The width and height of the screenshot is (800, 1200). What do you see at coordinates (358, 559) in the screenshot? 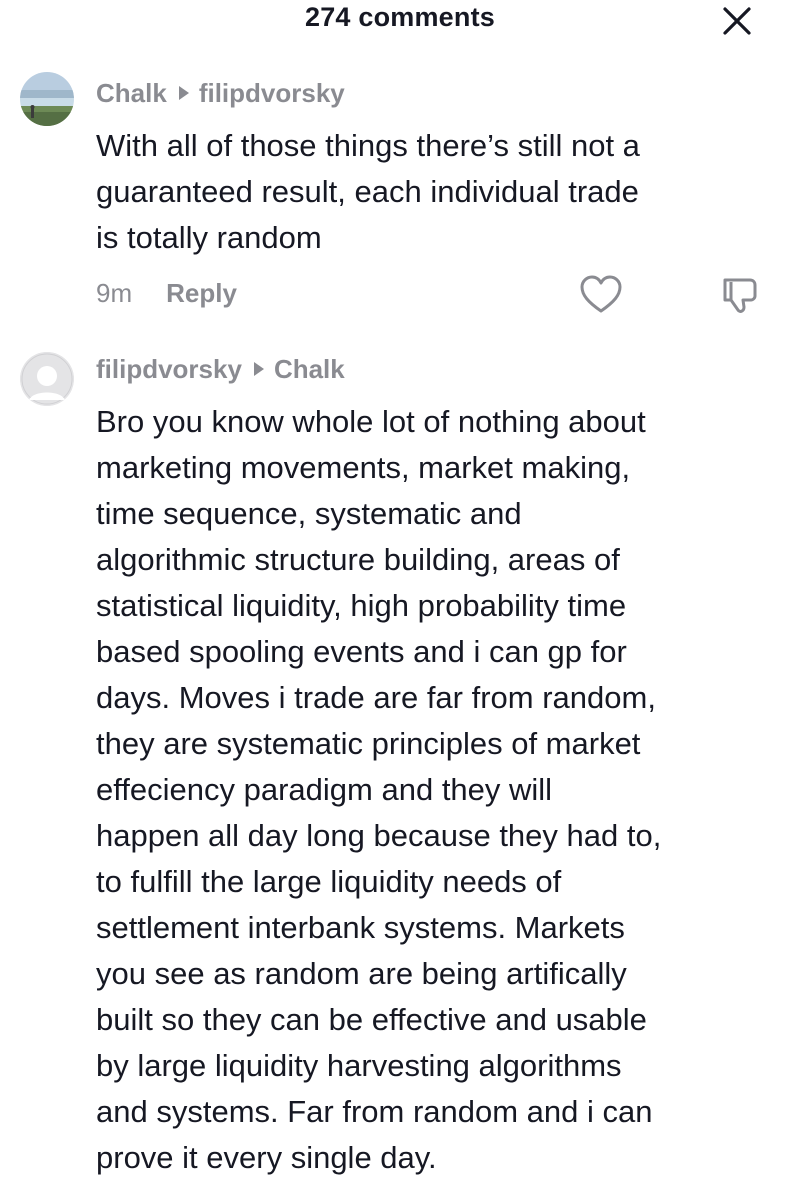
I see `comment-text-line: algorithmic structure building, areas of` at bounding box center [358, 559].